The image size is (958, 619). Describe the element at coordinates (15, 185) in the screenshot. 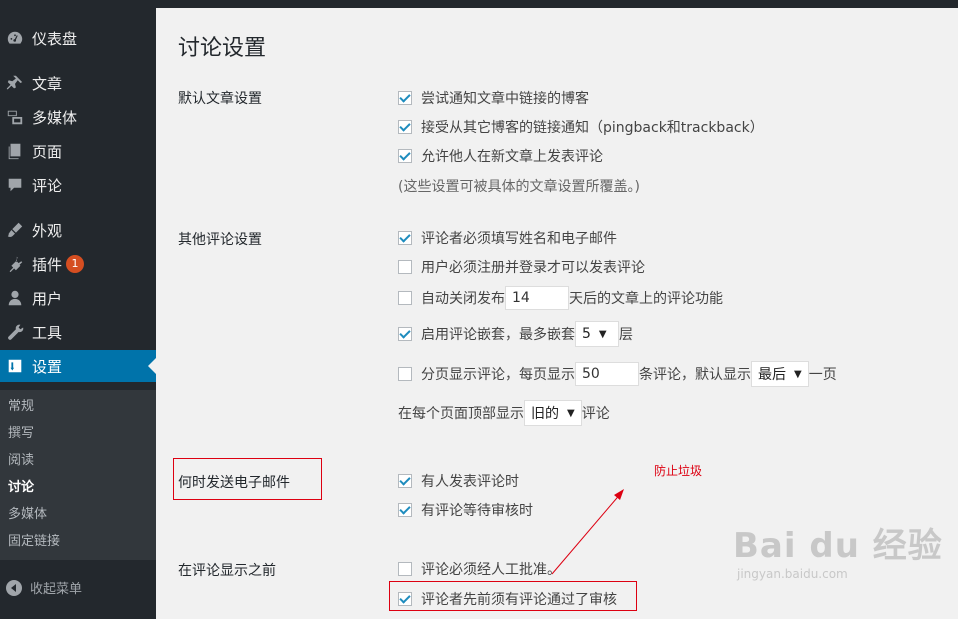

I see `comment-icon` at that location.